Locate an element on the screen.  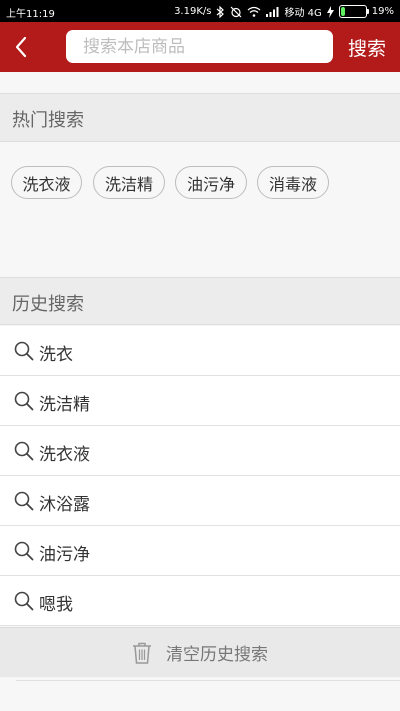
history-item-label: 洗衣液 is located at coordinates (64, 455).